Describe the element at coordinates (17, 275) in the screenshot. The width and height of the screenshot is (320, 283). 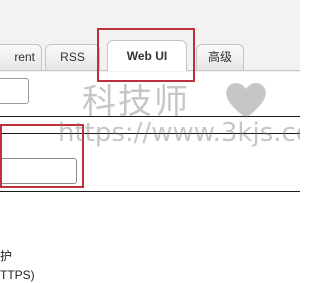
I see `option-label: TTPS)` at that location.